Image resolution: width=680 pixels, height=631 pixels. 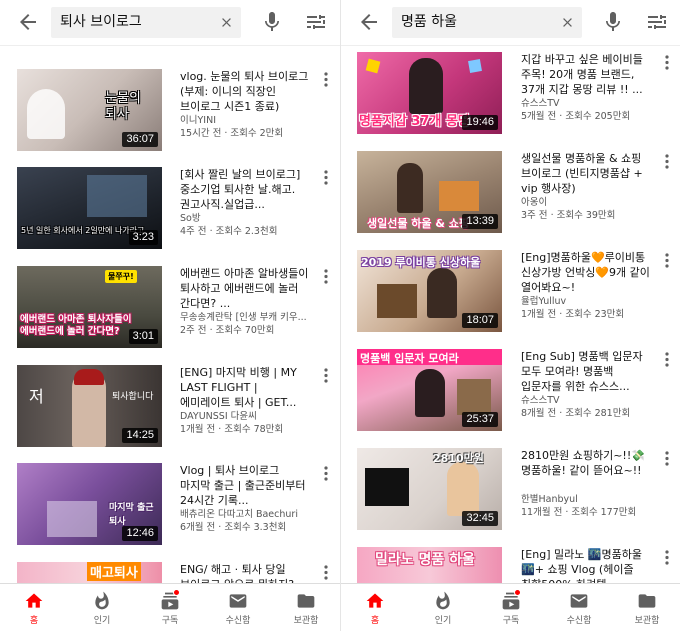 What do you see at coordinates (245, 514) in the screenshot?
I see `channel-name: 배츄리온 다따고치 Baechuri` at bounding box center [245, 514].